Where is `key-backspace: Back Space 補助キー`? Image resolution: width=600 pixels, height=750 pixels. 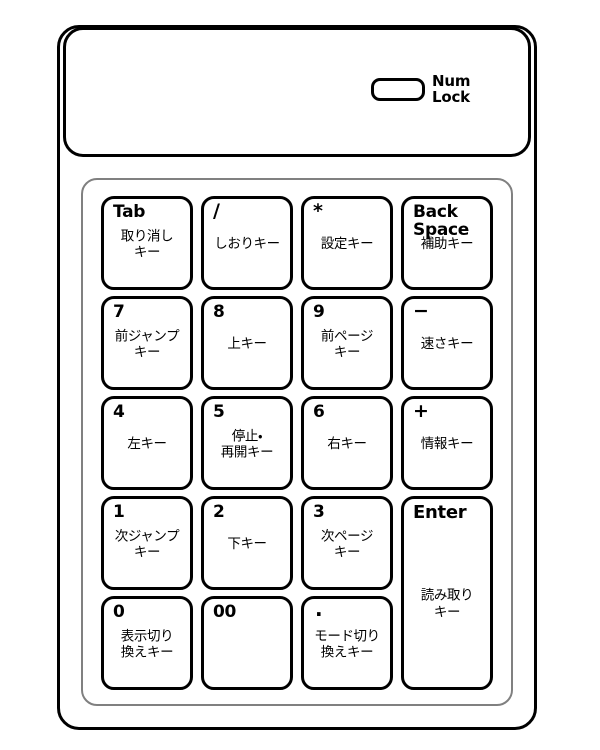
key-backspace: Back Space 補助キー is located at coordinates (447, 243).